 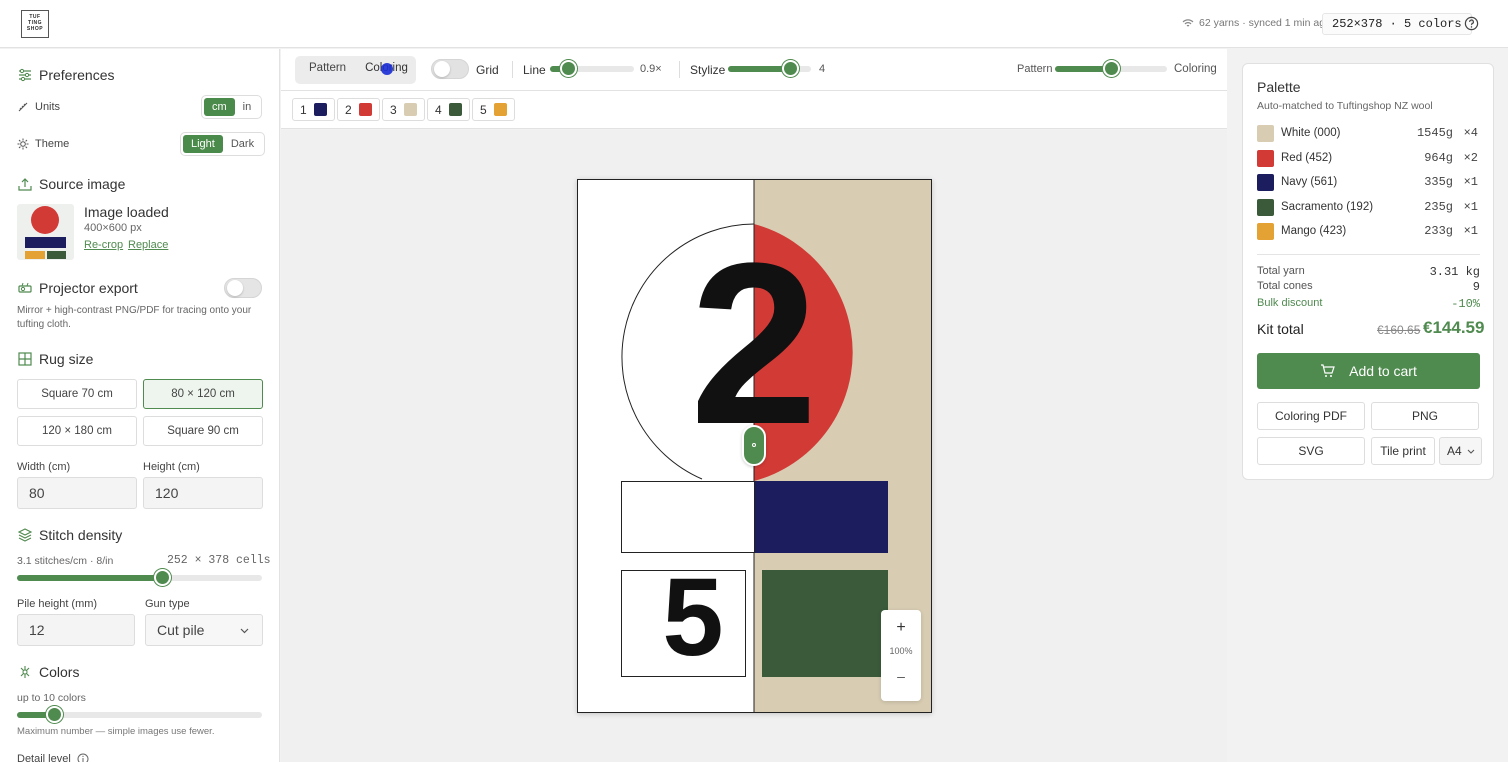 What do you see at coordinates (242, 144) in the screenshot?
I see `theme-option-dark: Dark` at bounding box center [242, 144].